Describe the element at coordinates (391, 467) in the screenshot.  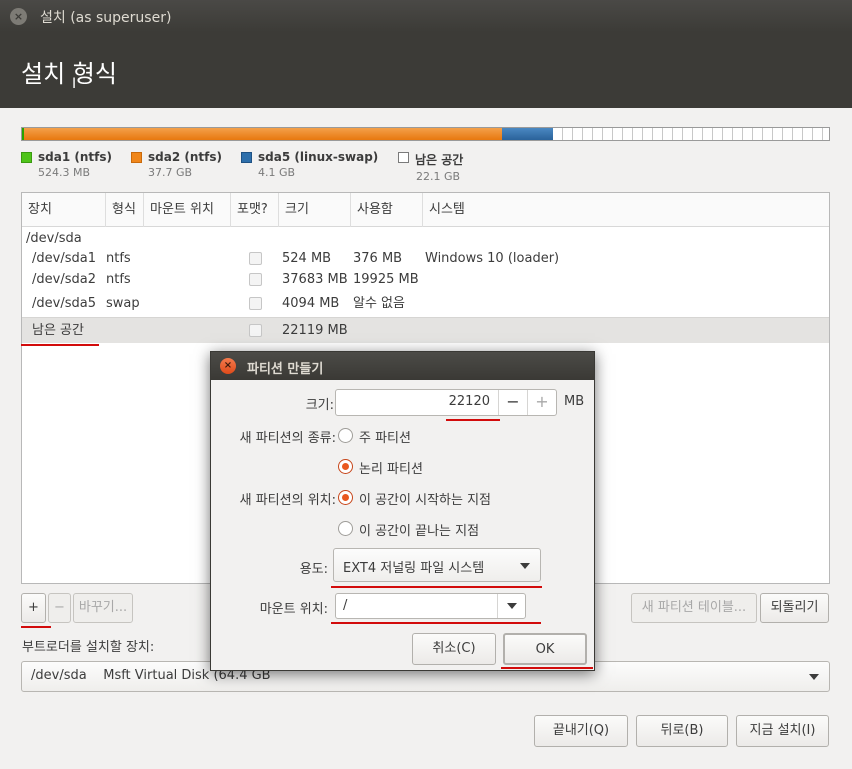
I see `type-logical-label: 논리 파티션` at that location.